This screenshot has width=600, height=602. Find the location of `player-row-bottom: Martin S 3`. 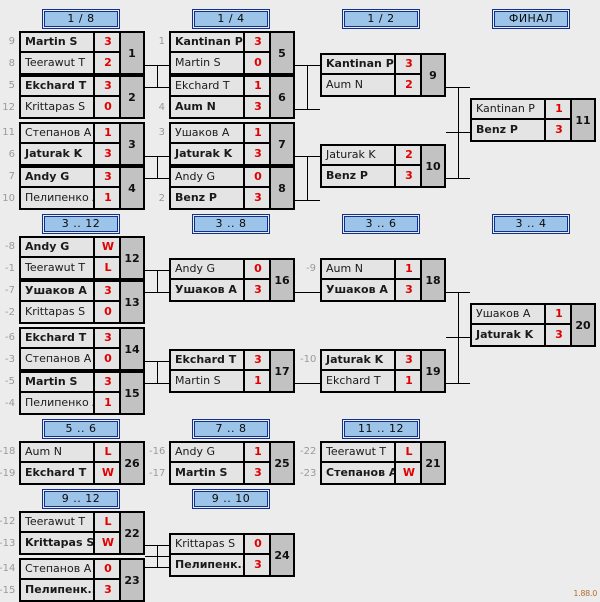

player-row-bottom: Martin S 3 is located at coordinates (221, 473).